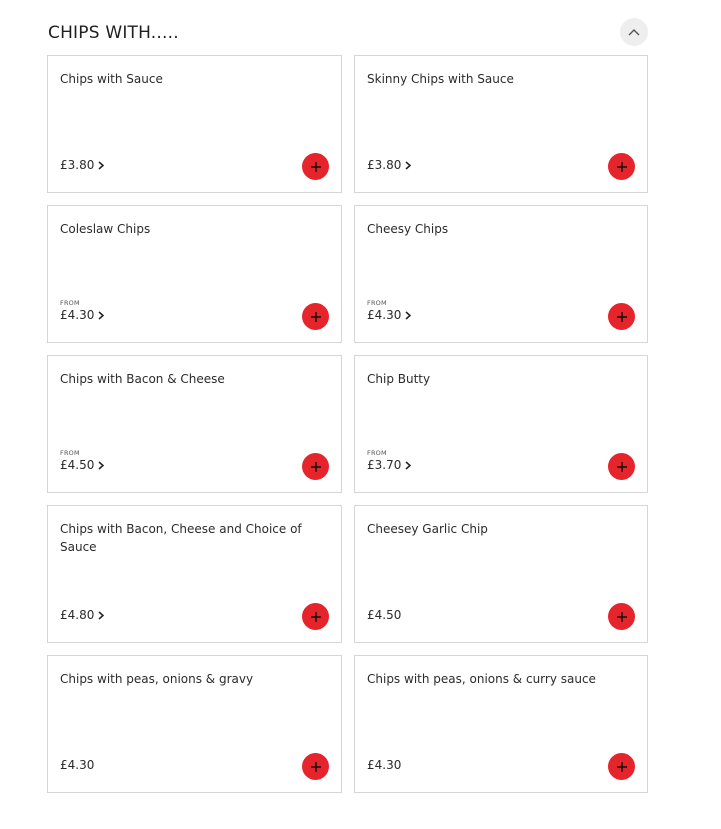  What do you see at coordinates (194, 274) in the screenshot?
I see `menu-item-card: Coleslaw Chips FROM £4.30` at bounding box center [194, 274].